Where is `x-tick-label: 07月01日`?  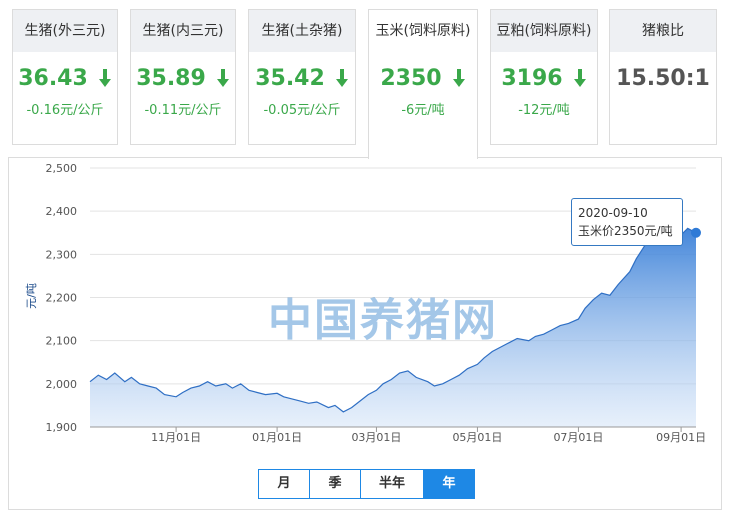 x-tick-label: 07月01日 is located at coordinates (578, 437).